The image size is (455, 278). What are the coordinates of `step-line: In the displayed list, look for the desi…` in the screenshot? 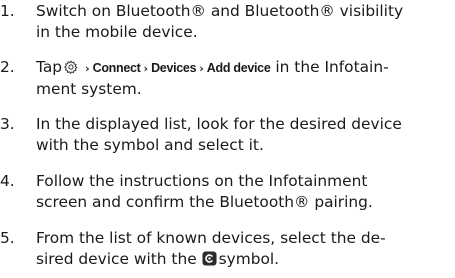 It's located at (219, 124).